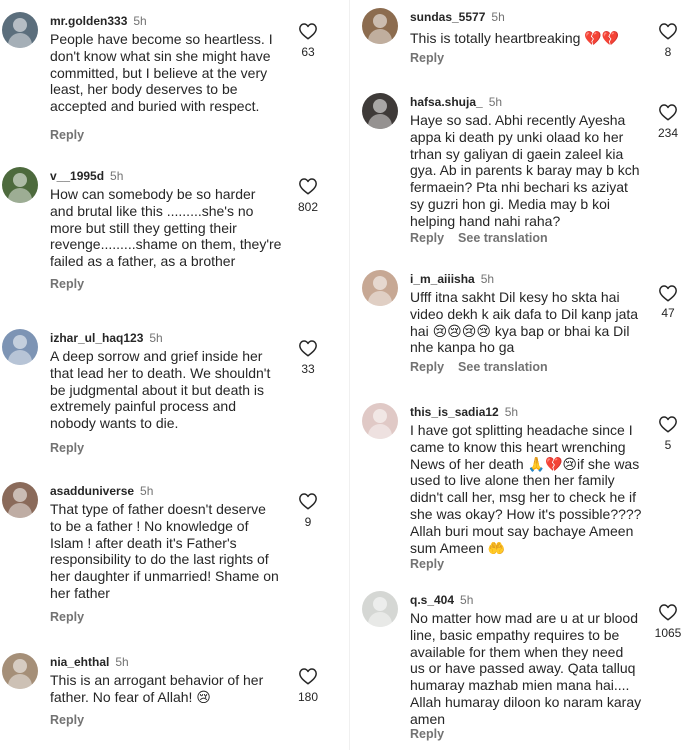 The height and width of the screenshot is (750, 700). I want to click on username: v__1995d, so click(77, 176).